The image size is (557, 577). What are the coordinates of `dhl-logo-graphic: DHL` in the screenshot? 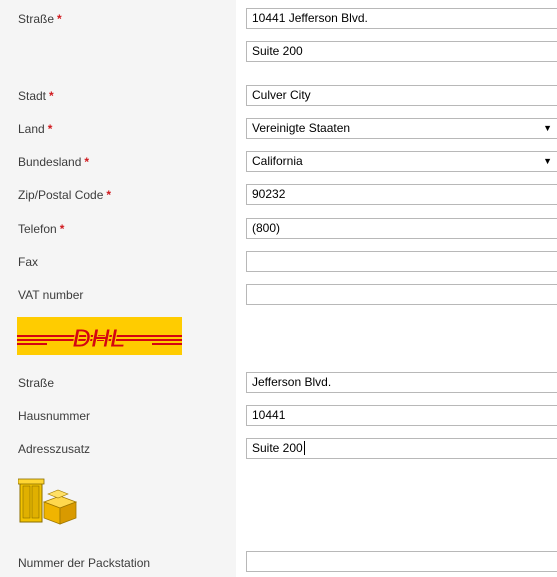 It's located at (99, 336).